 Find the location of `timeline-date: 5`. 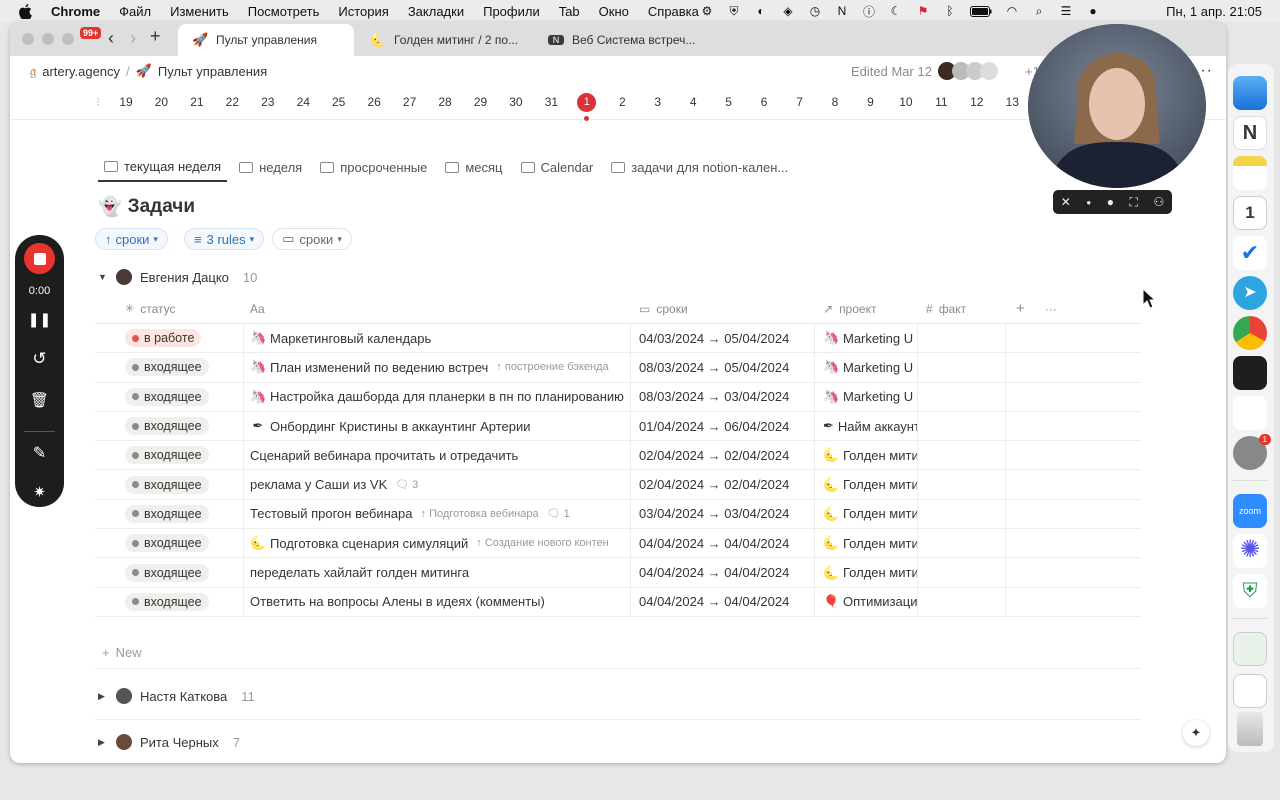

timeline-date: 5 is located at coordinates (729, 102).